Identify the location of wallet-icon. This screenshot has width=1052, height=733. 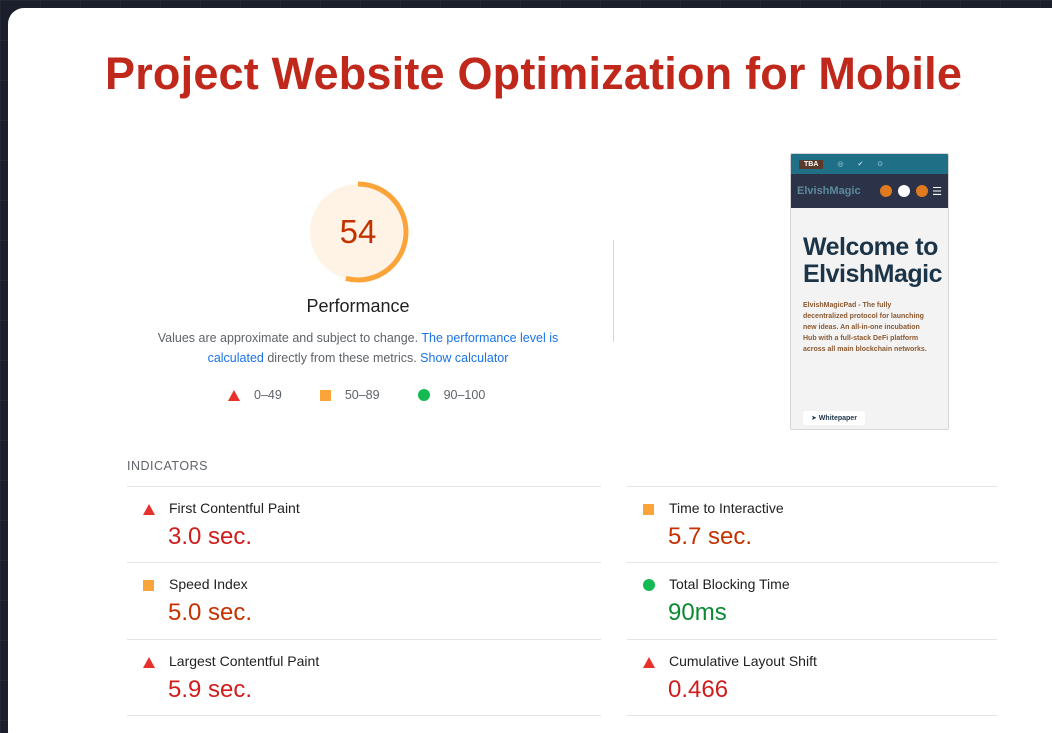
(886, 191).